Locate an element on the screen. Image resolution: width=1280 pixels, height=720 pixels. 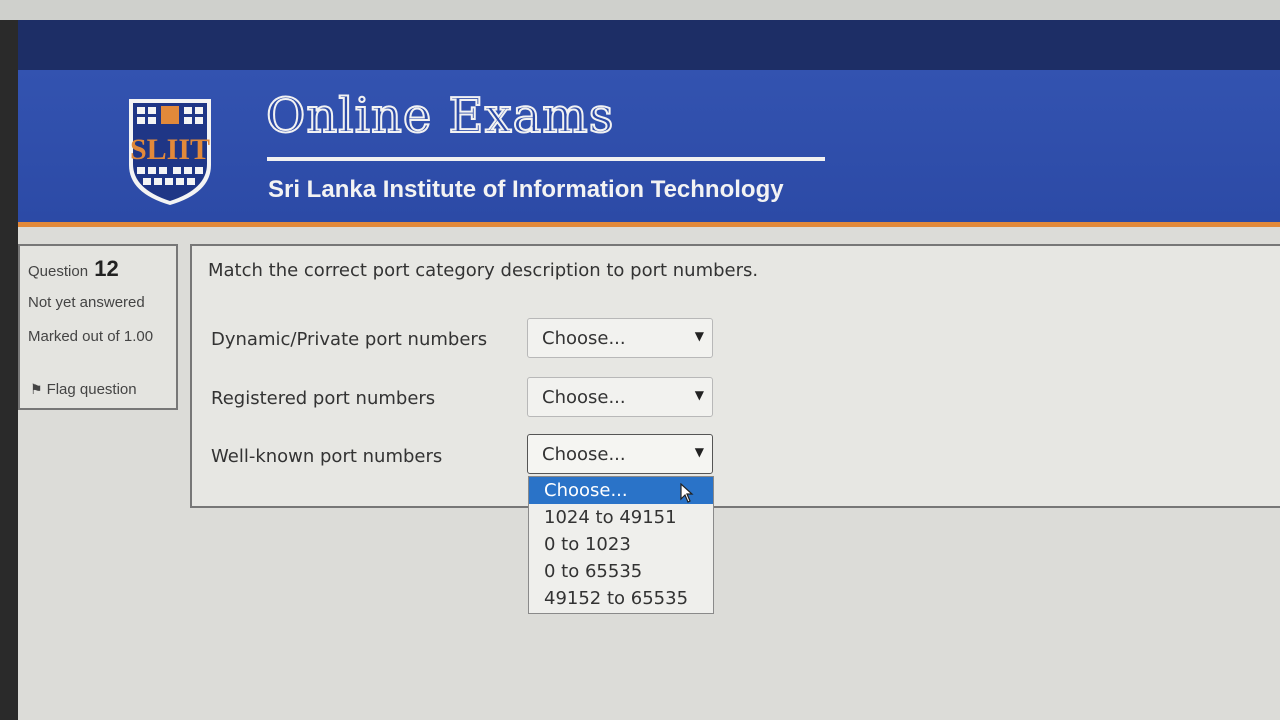
match-row-label-registered: Registered port numbers is located at coordinates (323, 398).